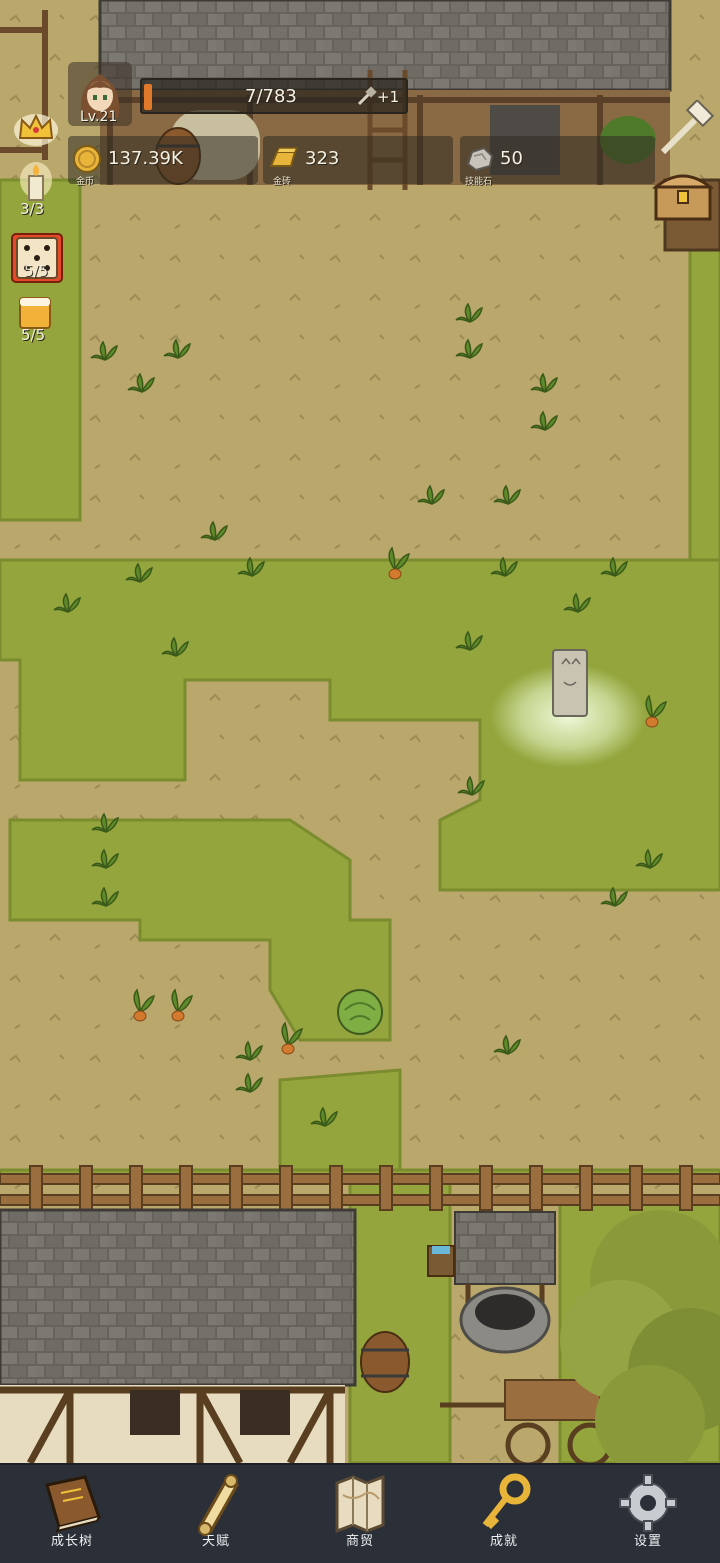  What do you see at coordinates (648, 1503) in the screenshot?
I see `gear-icon` at bounding box center [648, 1503].